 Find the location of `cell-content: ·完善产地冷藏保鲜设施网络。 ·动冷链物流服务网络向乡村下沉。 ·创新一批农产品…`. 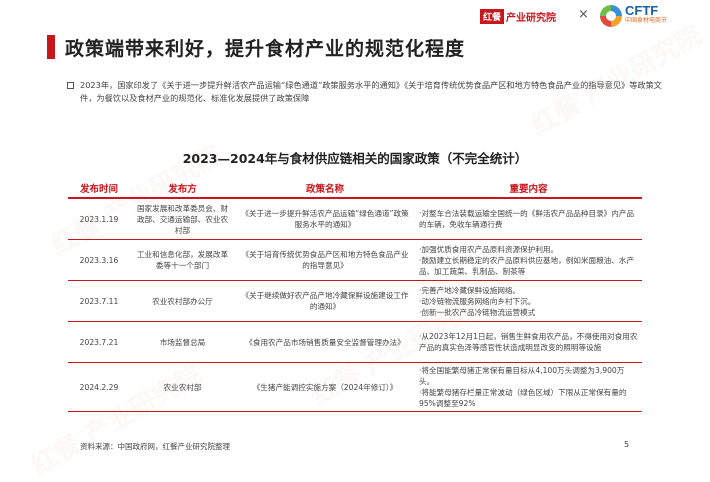

cell-content: ·完善产地冷藏保鲜设施网络。 ·动冷链物流服务网络向乡村下沉。 ·创新一批农产品… is located at coordinates (528, 301).